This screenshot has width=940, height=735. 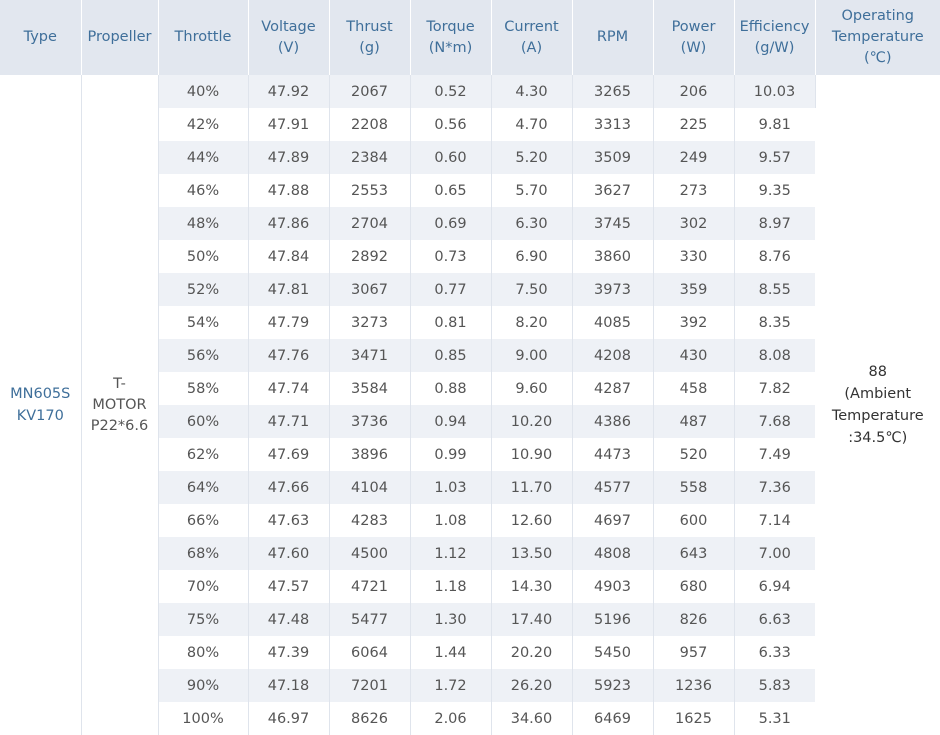 I want to click on throttle-cell: 40%, so click(x=203, y=91).